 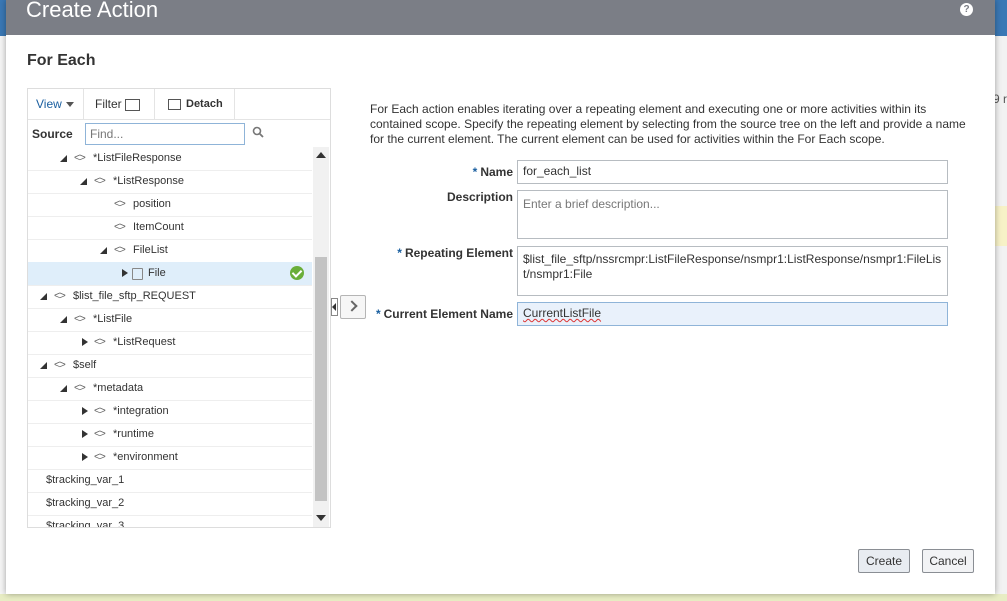 I want to click on view-menu-button: View, so click(x=55, y=104).